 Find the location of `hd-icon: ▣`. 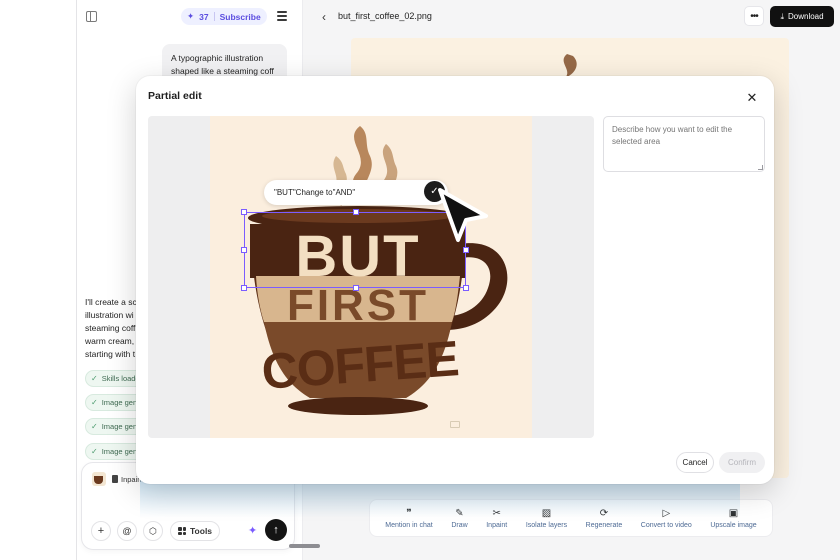

hd-icon: ▣ is located at coordinates (733, 513).